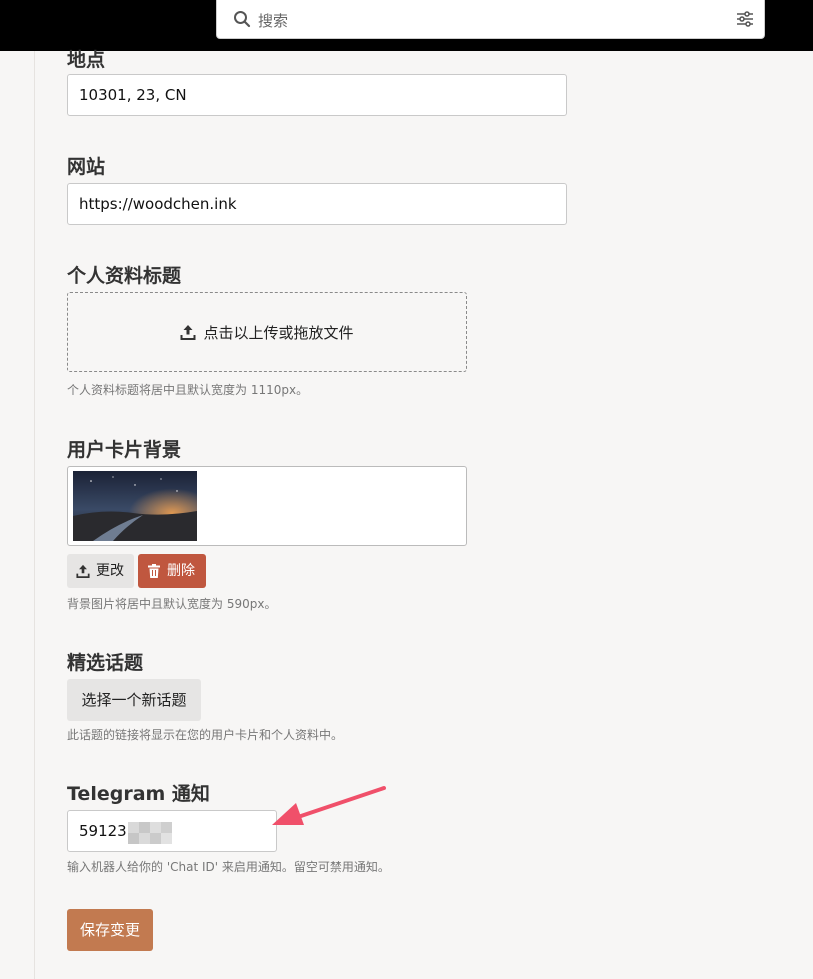 The height and width of the screenshot is (979, 813). What do you see at coordinates (278, 332) in the screenshot?
I see `upload-text: 点击以上传或拖放文件` at bounding box center [278, 332].